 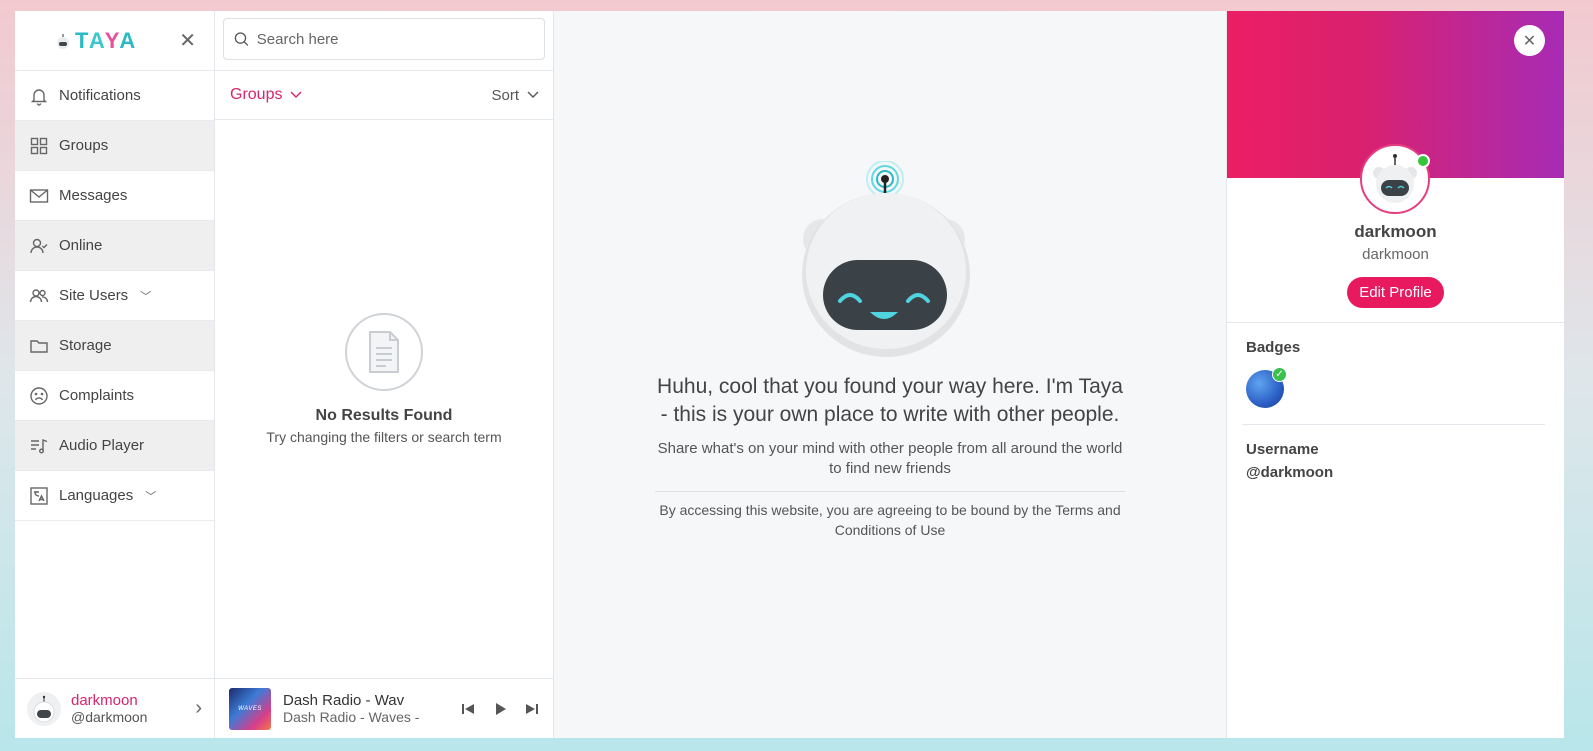 I want to click on user-name: darkmoon, so click(x=104, y=700).